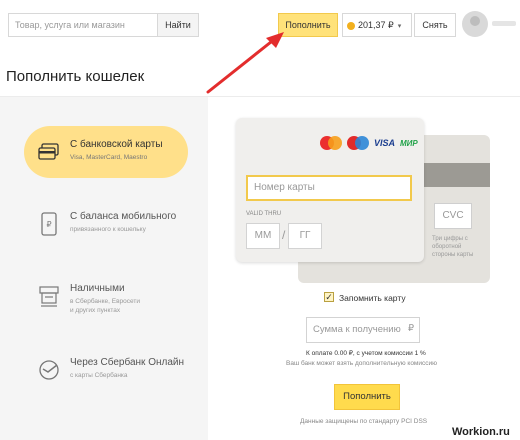 Image resolution: width=520 pixels, height=440 pixels. What do you see at coordinates (127, 362) in the screenshot?
I see `method-title: Через Сбербанк Онлайн` at bounding box center [127, 362].